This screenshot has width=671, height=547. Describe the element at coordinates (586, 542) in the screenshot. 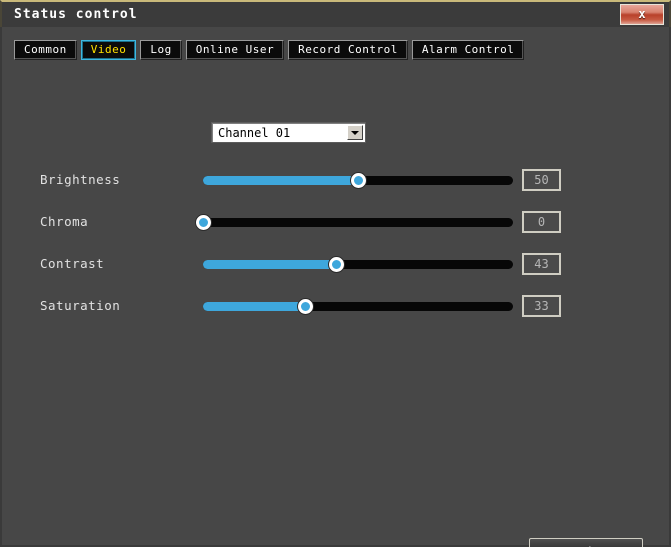

I see `exit-button: Exit` at that location.